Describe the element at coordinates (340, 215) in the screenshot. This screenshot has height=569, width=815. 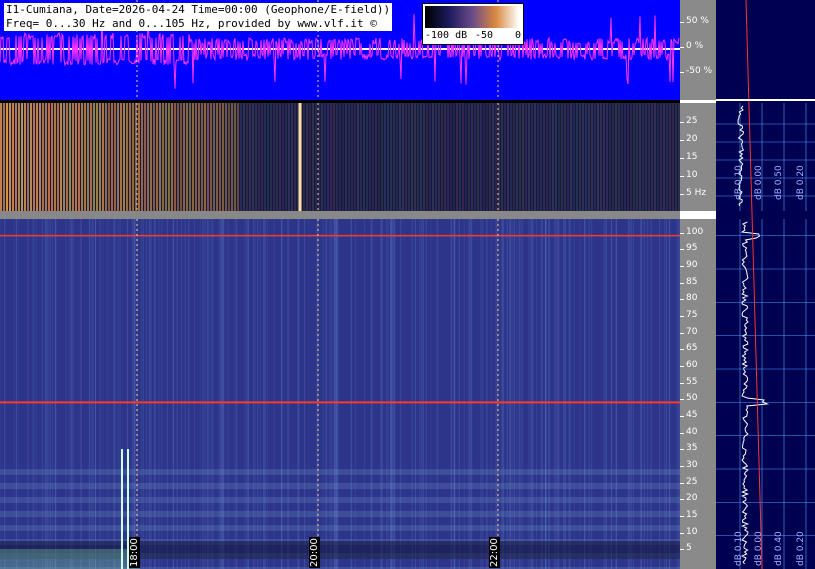
I see `panel-separator` at that location.